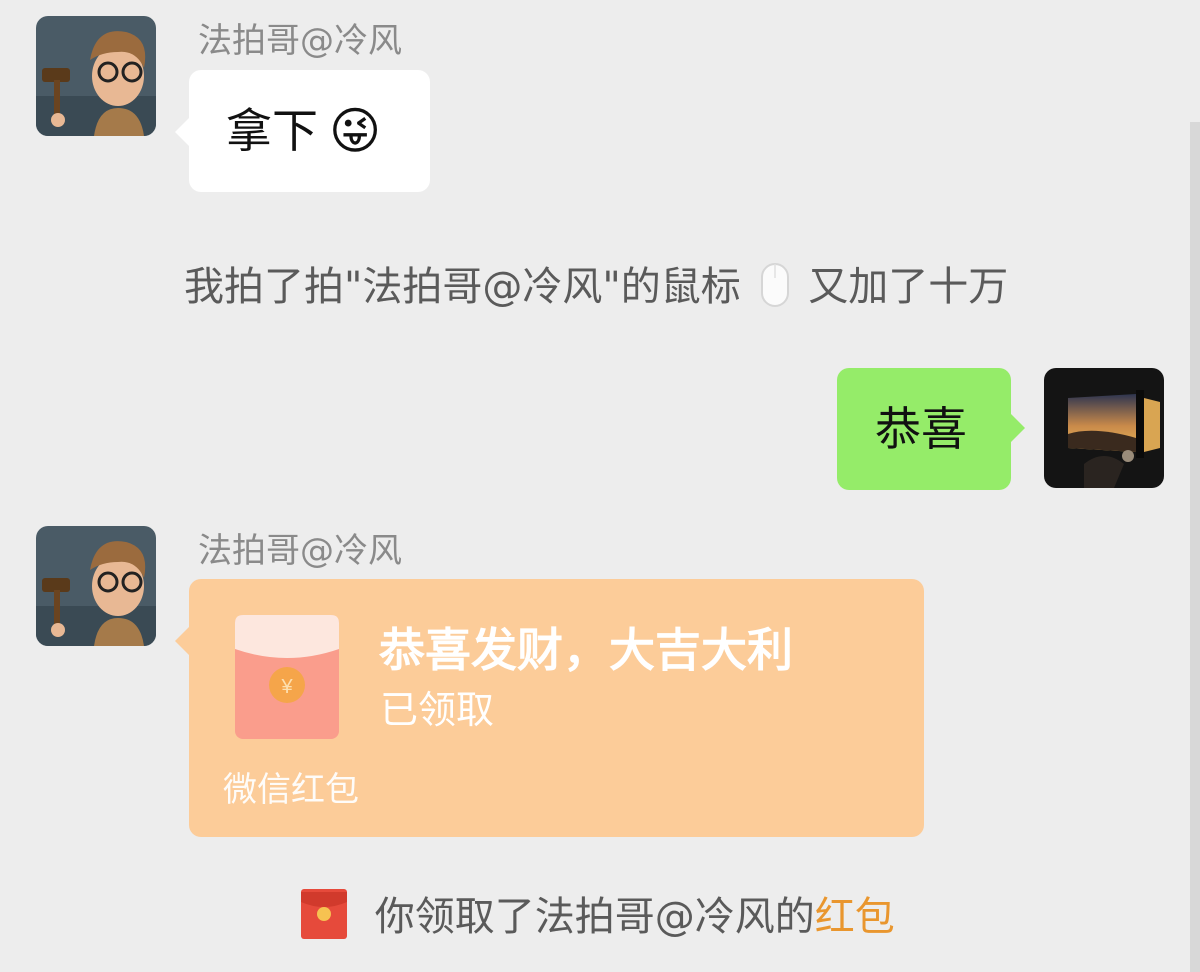 This screenshot has height=972, width=1200. Describe the element at coordinates (921, 429) in the screenshot. I see `message-text: 恭喜` at that location.